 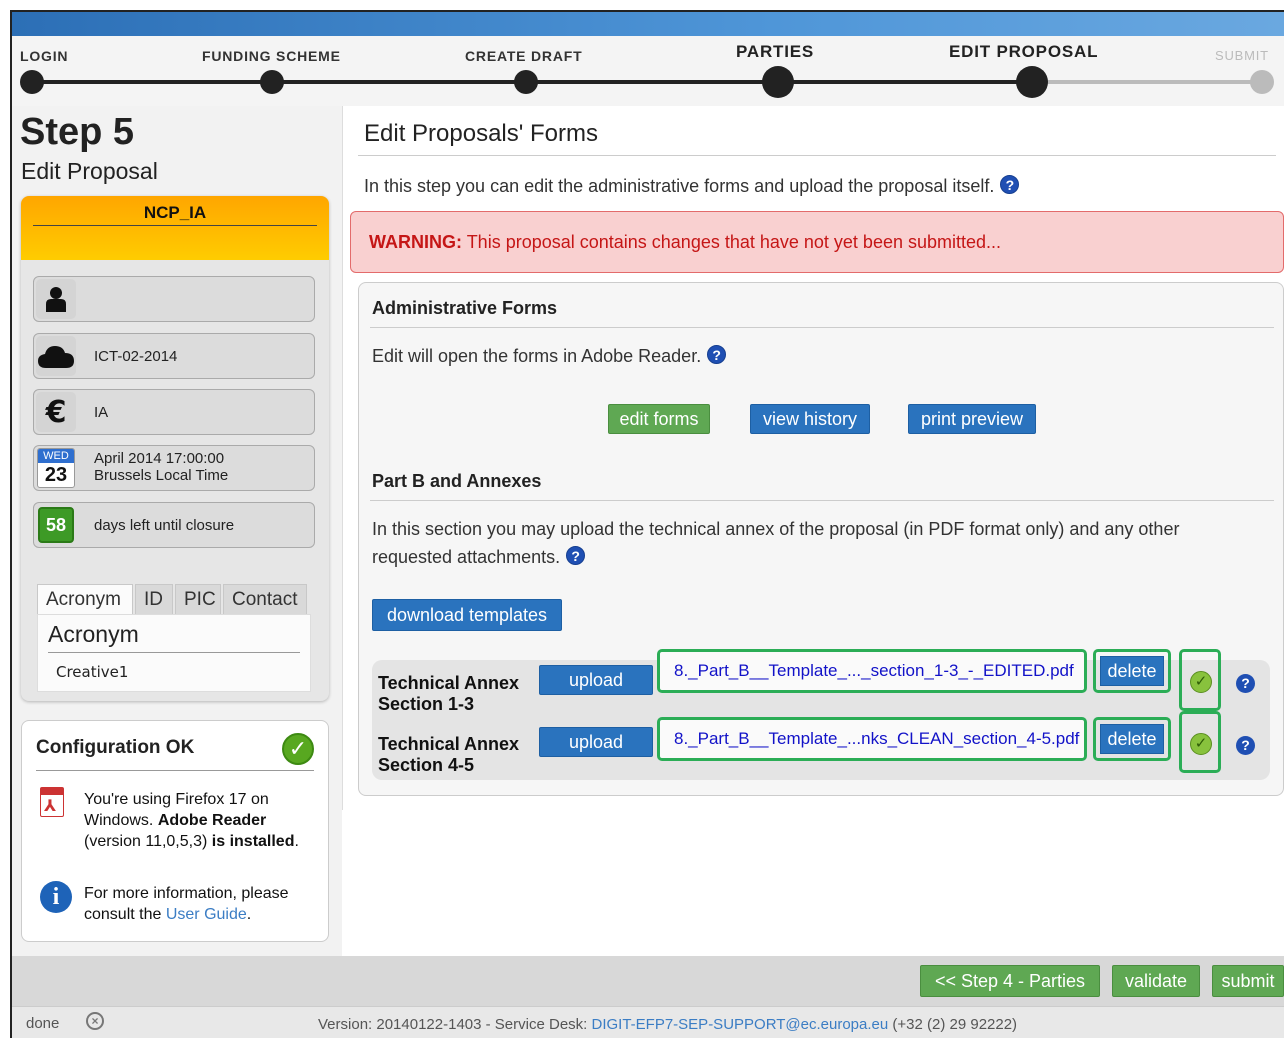 I want to click on wizard-step-parties: PARTIES, so click(x=775, y=52).